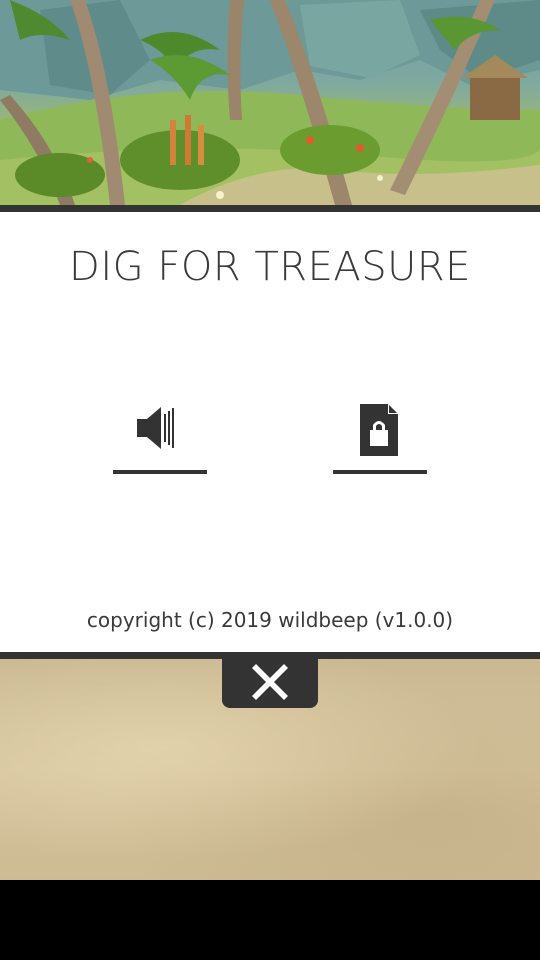  I want to click on privacy-policy-button, so click(380, 436).